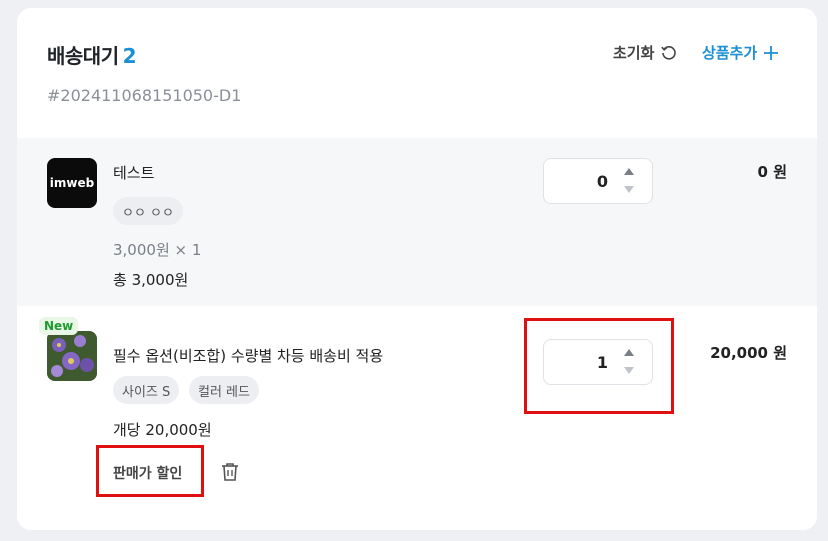 The height and width of the screenshot is (541, 828). Describe the element at coordinates (83, 56) in the screenshot. I see `title-text: 배송대기` at that location.